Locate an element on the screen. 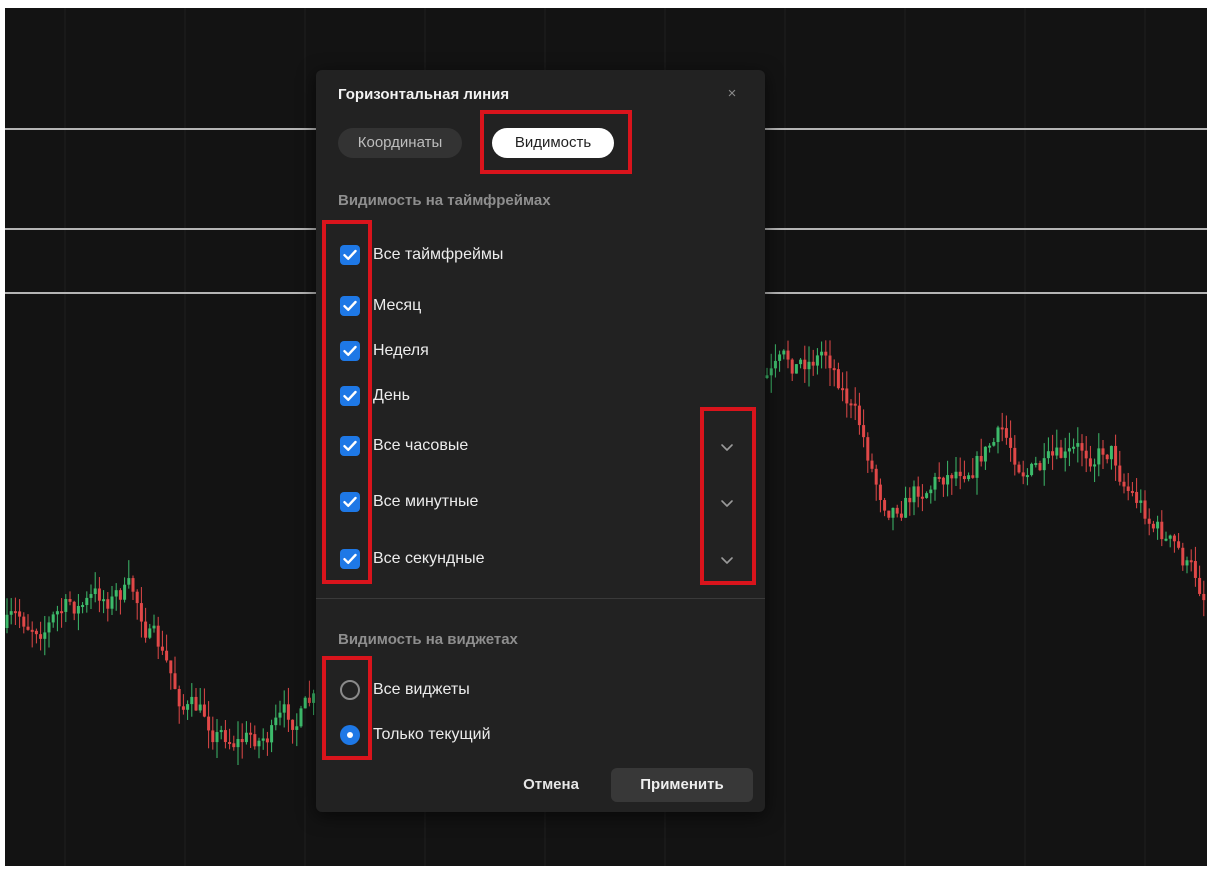  timeframe-row-all: Все таймфреймы is located at coordinates (550, 256).